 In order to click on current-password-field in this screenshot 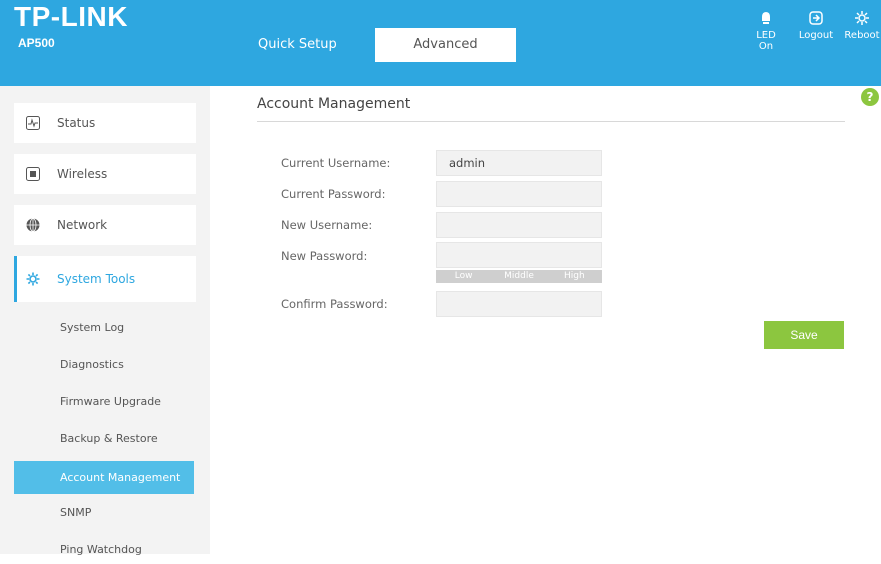, I will do `click(519, 194)`.